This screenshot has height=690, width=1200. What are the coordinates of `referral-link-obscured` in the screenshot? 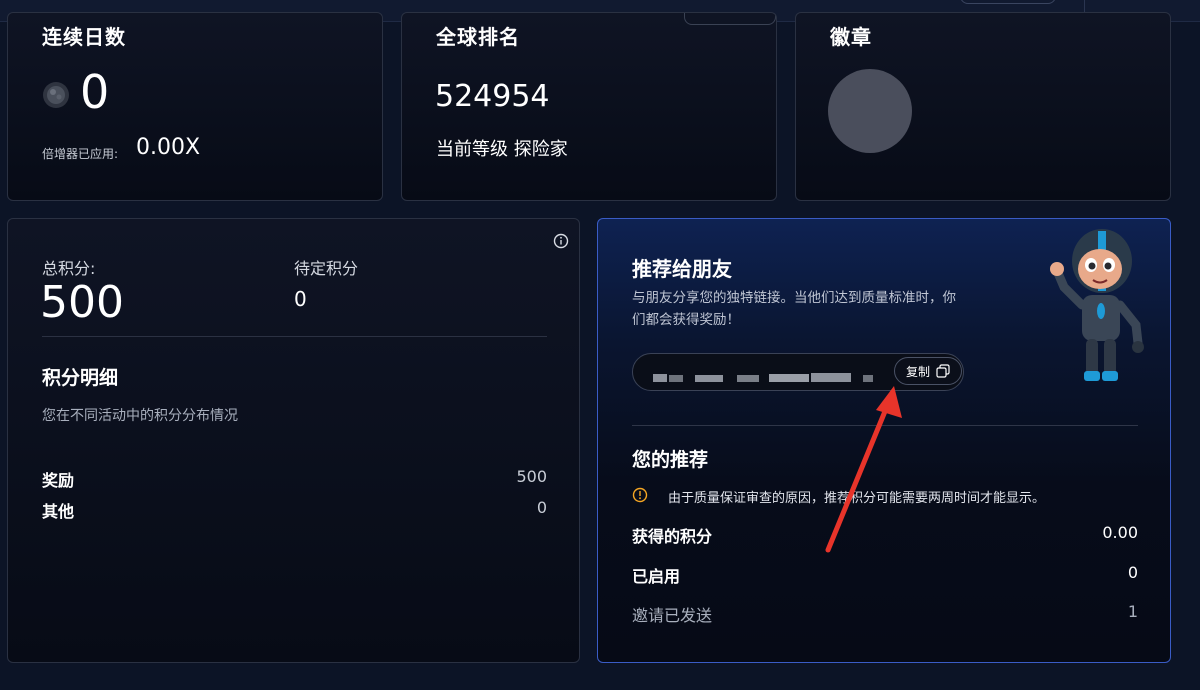 It's located at (768, 375).